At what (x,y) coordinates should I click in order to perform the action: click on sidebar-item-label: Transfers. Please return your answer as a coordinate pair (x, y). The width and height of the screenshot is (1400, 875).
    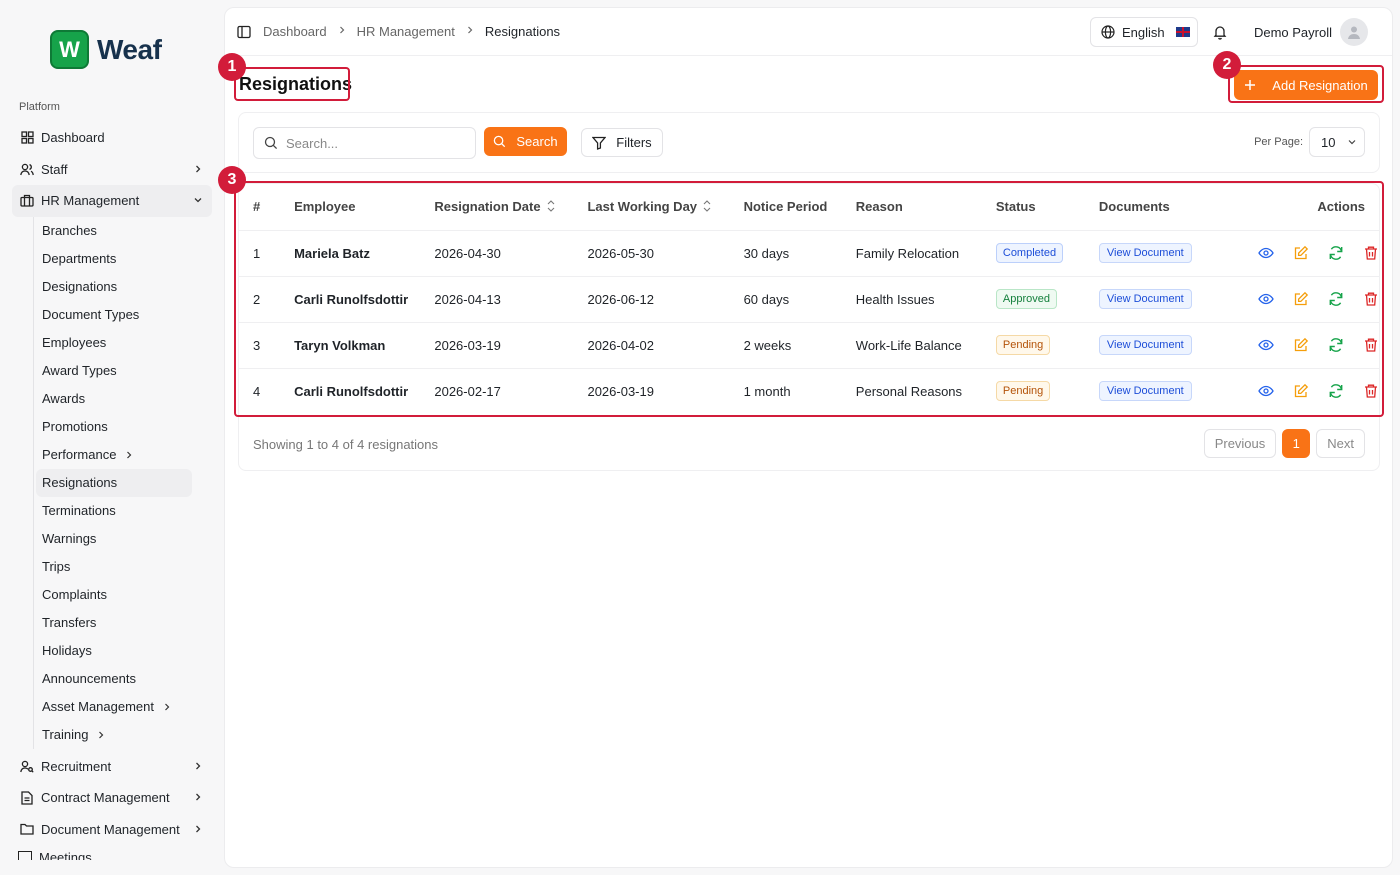
    Looking at the image, I should click on (69, 622).